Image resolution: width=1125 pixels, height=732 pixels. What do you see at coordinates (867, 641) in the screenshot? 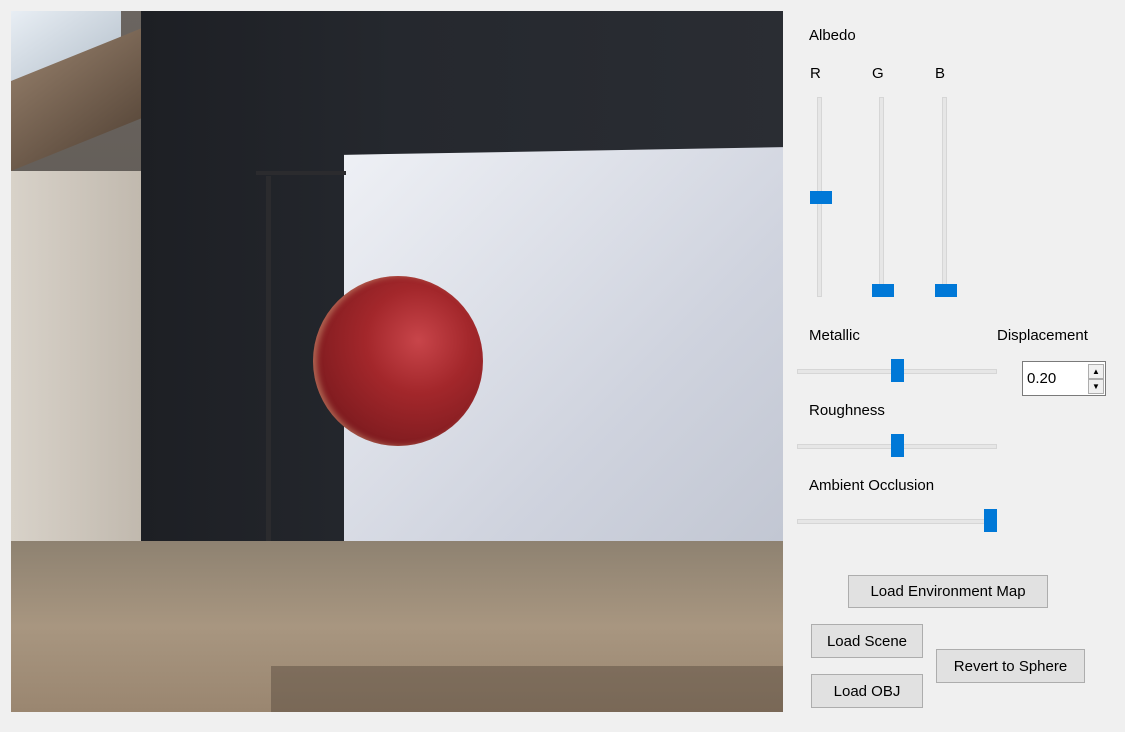
I see `load-scene-button: Load Scene` at bounding box center [867, 641].